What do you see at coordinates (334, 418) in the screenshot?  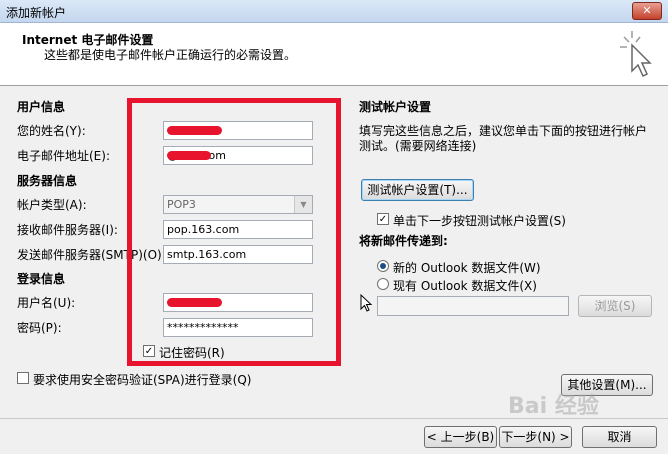 I see `footer-divider` at bounding box center [334, 418].